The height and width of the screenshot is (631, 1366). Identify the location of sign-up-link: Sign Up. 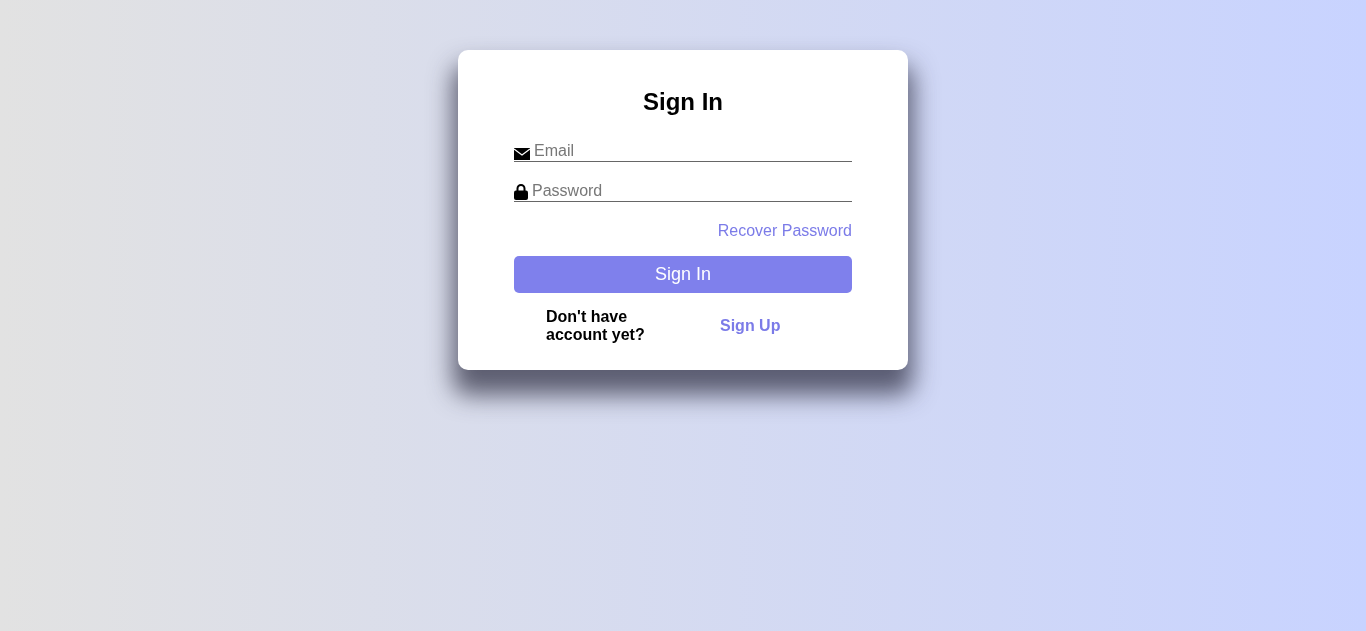
(750, 326).